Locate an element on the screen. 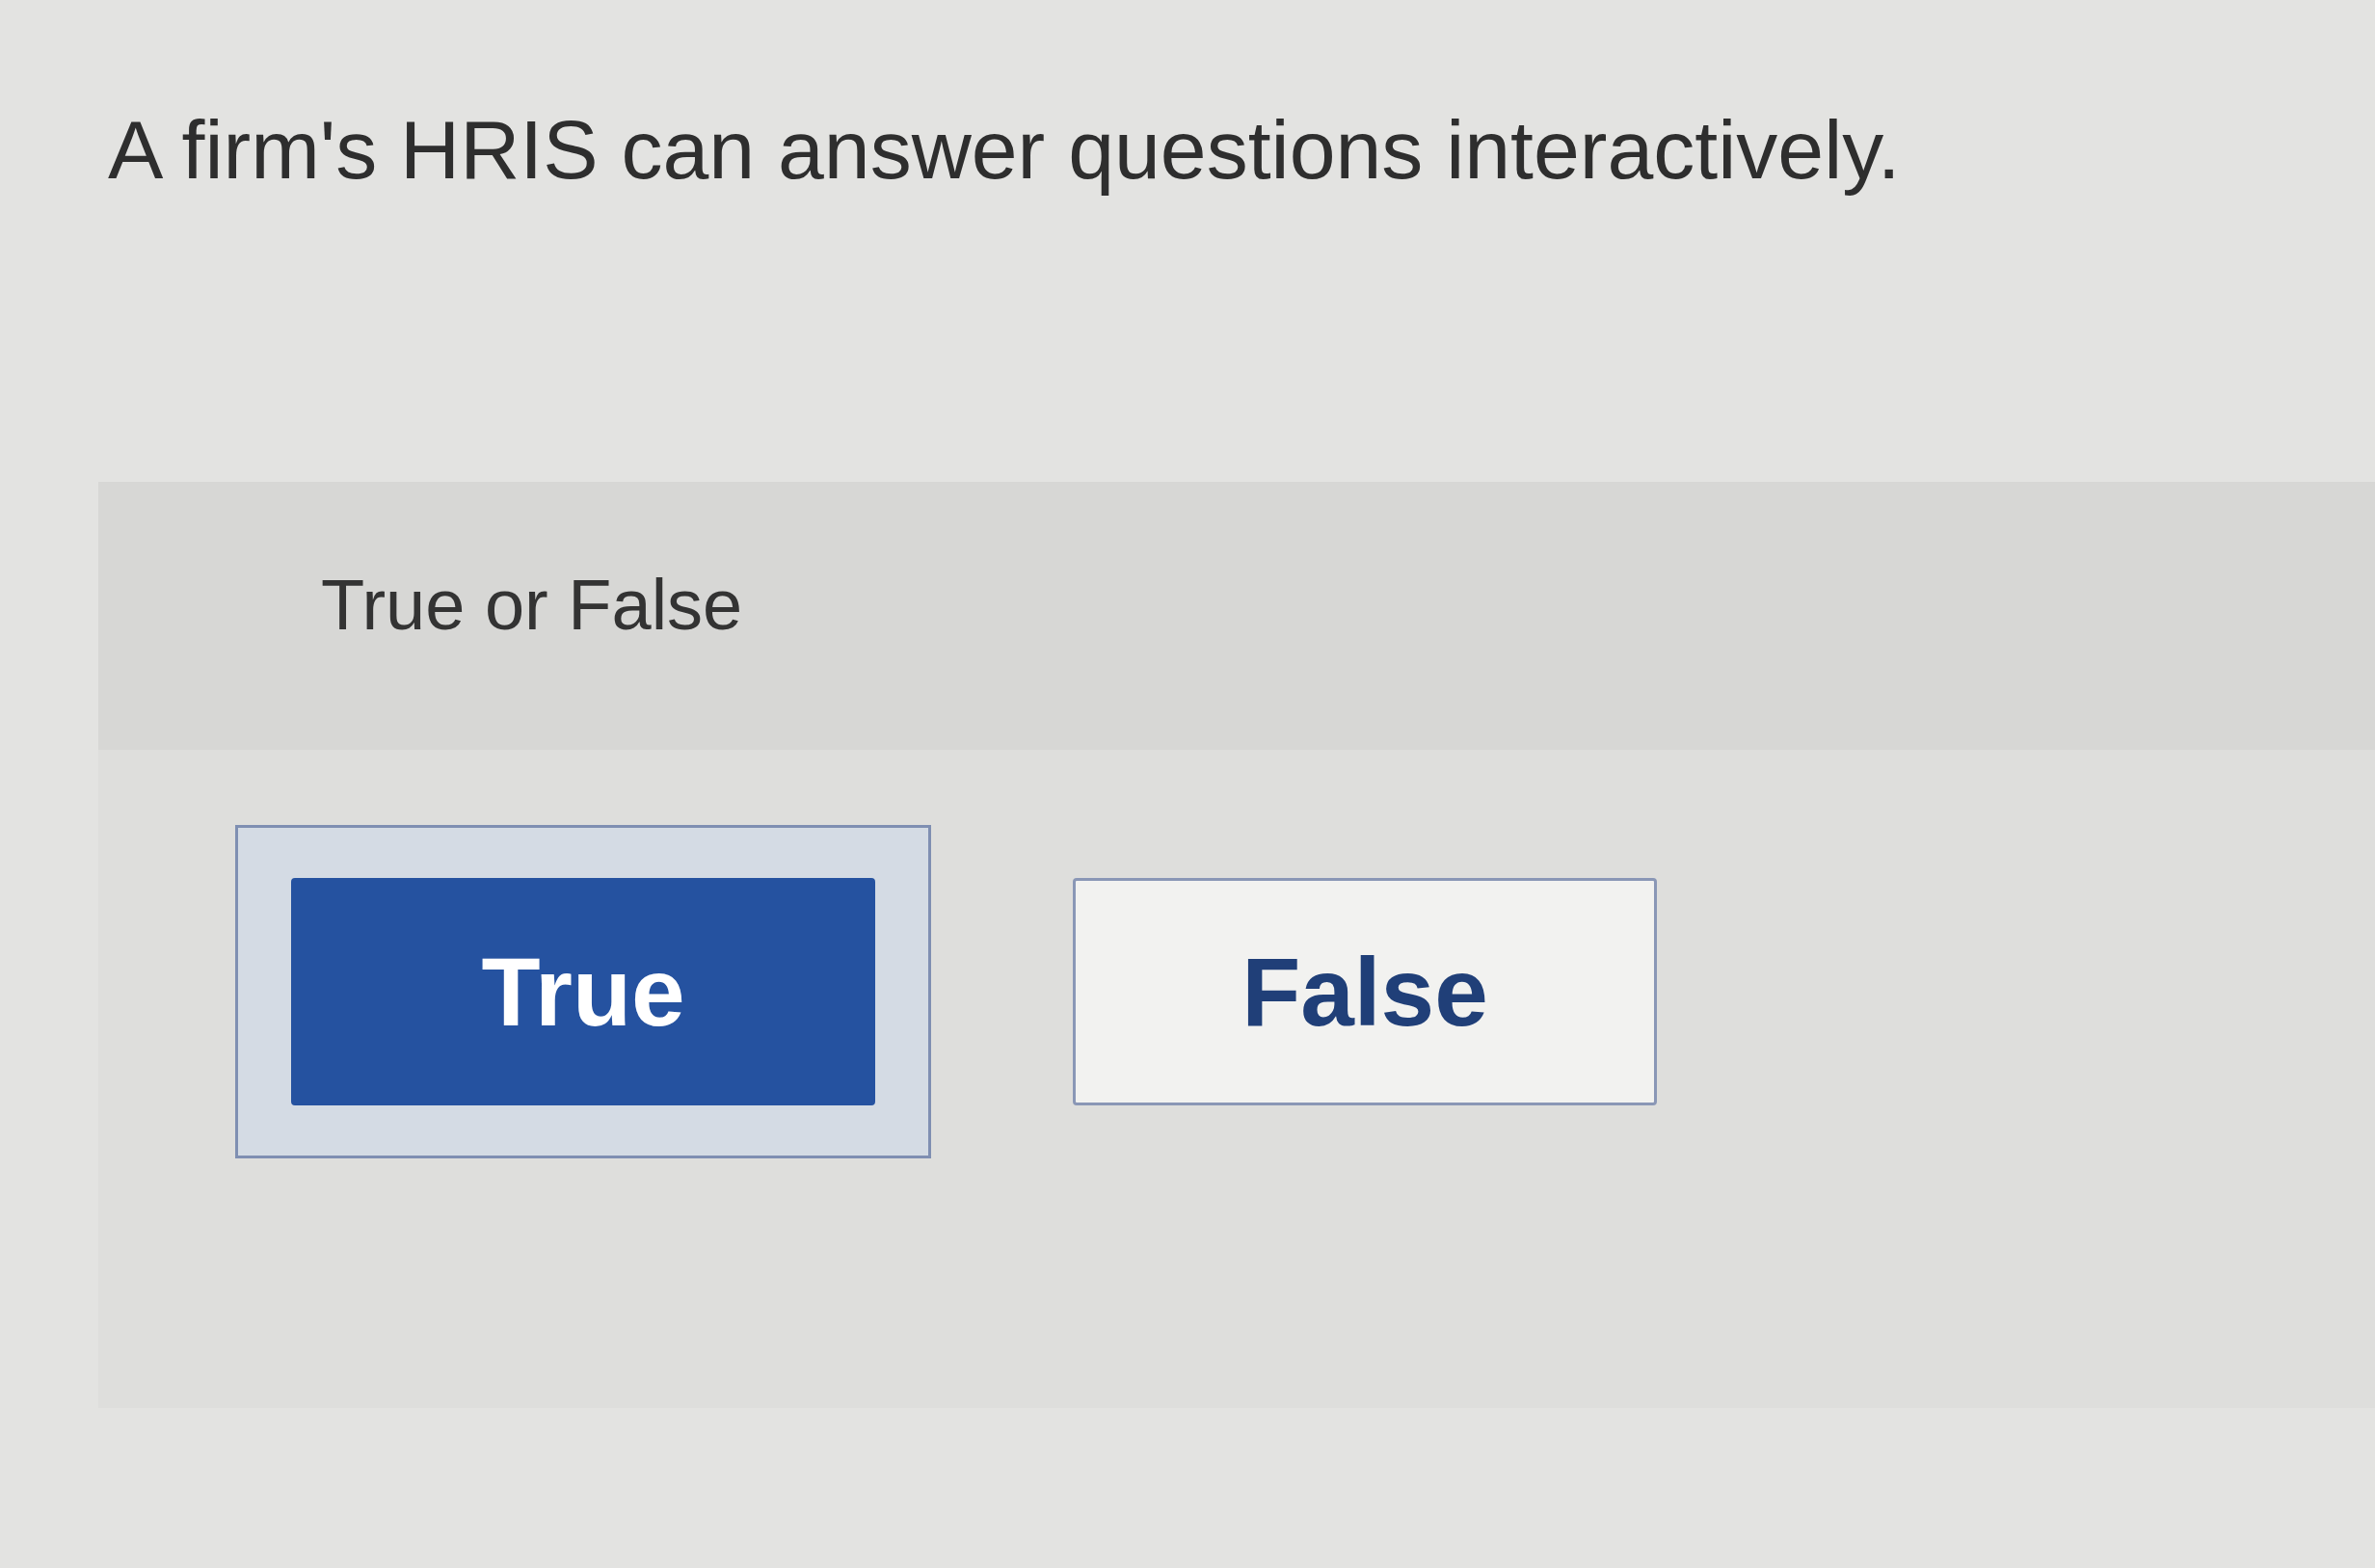 The height and width of the screenshot is (1568, 2375). prompt-text: True or False is located at coordinates (532, 606).